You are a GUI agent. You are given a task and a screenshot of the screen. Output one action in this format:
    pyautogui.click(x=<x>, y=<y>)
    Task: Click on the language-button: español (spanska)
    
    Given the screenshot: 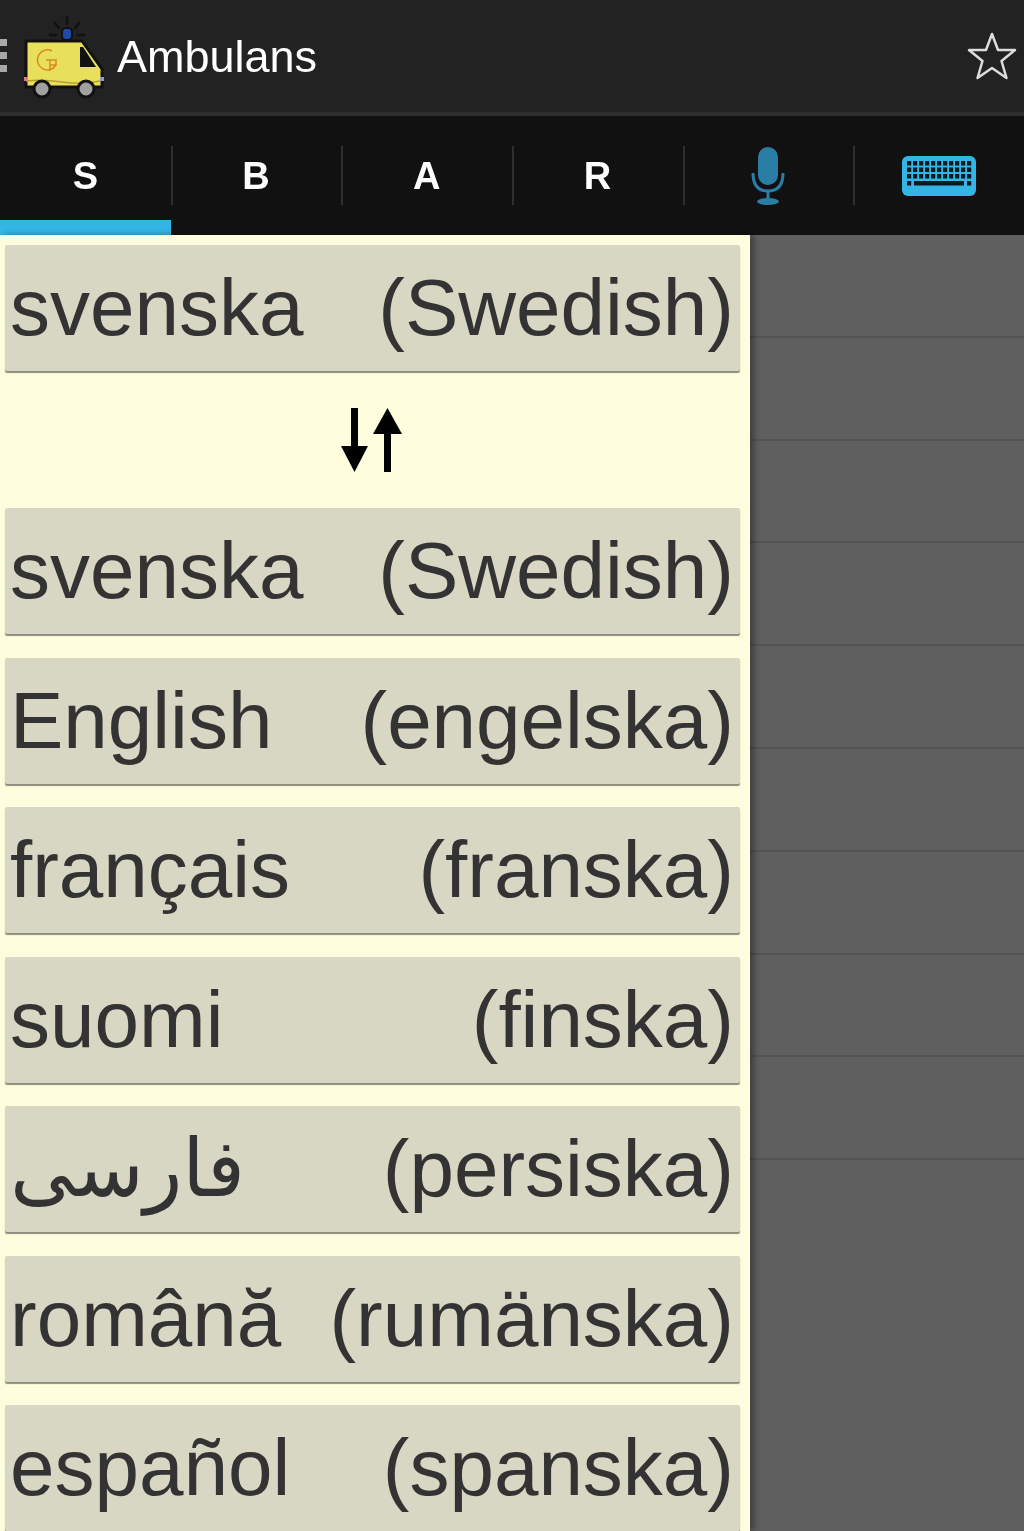 What is the action you would take?
    pyautogui.click(x=372, y=1468)
    